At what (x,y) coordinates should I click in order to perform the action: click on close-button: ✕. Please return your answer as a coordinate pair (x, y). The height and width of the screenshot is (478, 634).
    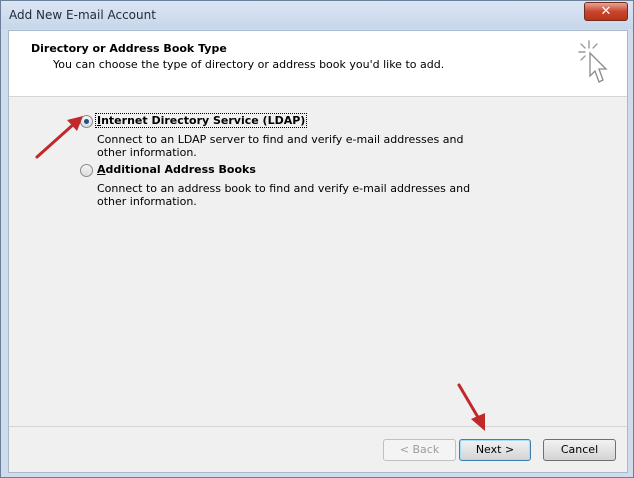
    Looking at the image, I should click on (606, 11).